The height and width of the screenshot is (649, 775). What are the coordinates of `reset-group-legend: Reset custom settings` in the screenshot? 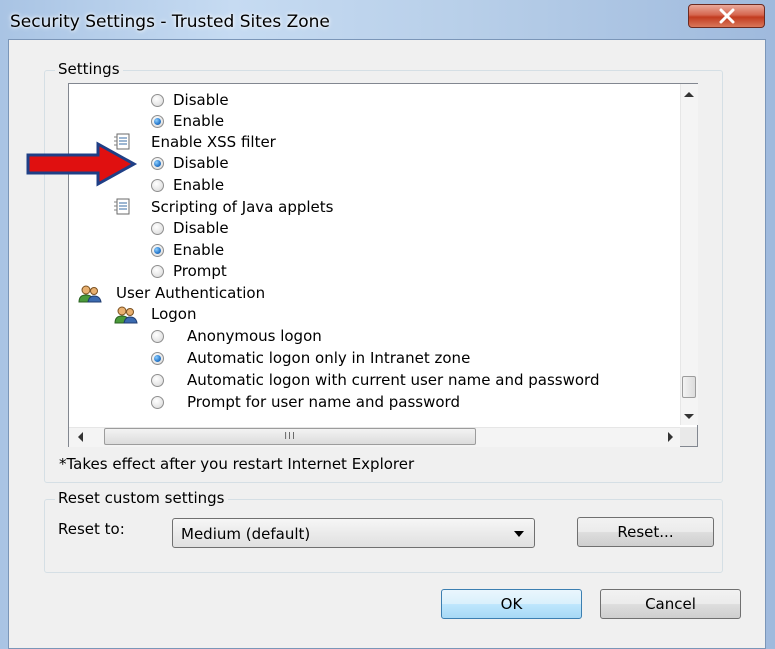 It's located at (141, 498).